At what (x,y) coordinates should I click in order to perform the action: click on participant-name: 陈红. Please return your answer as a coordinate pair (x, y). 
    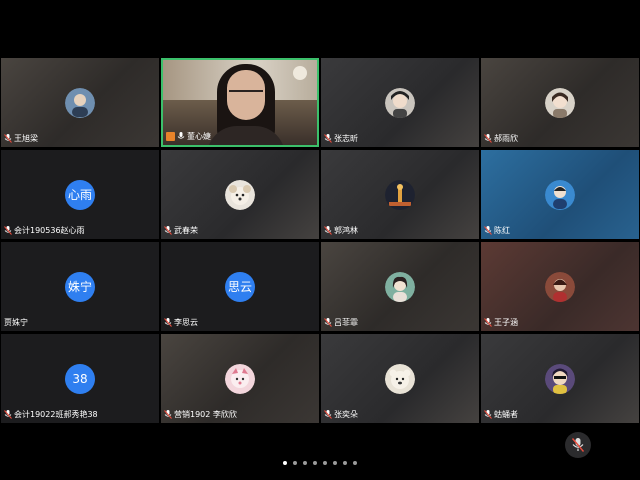
    Looking at the image, I should click on (502, 230).